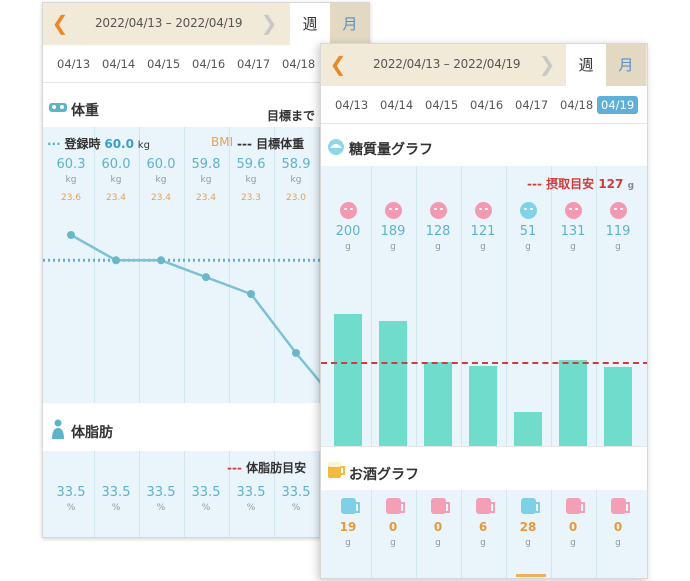 Image resolution: width=690 pixels, height=581 pixels. I want to click on carb-value: 121, so click(483, 231).